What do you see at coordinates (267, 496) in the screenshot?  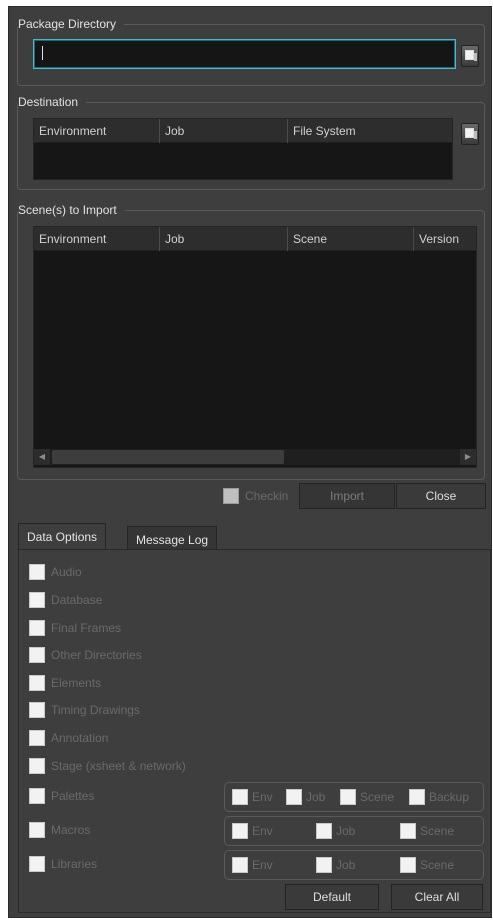 I see `checkin-label: Checkin` at bounding box center [267, 496].